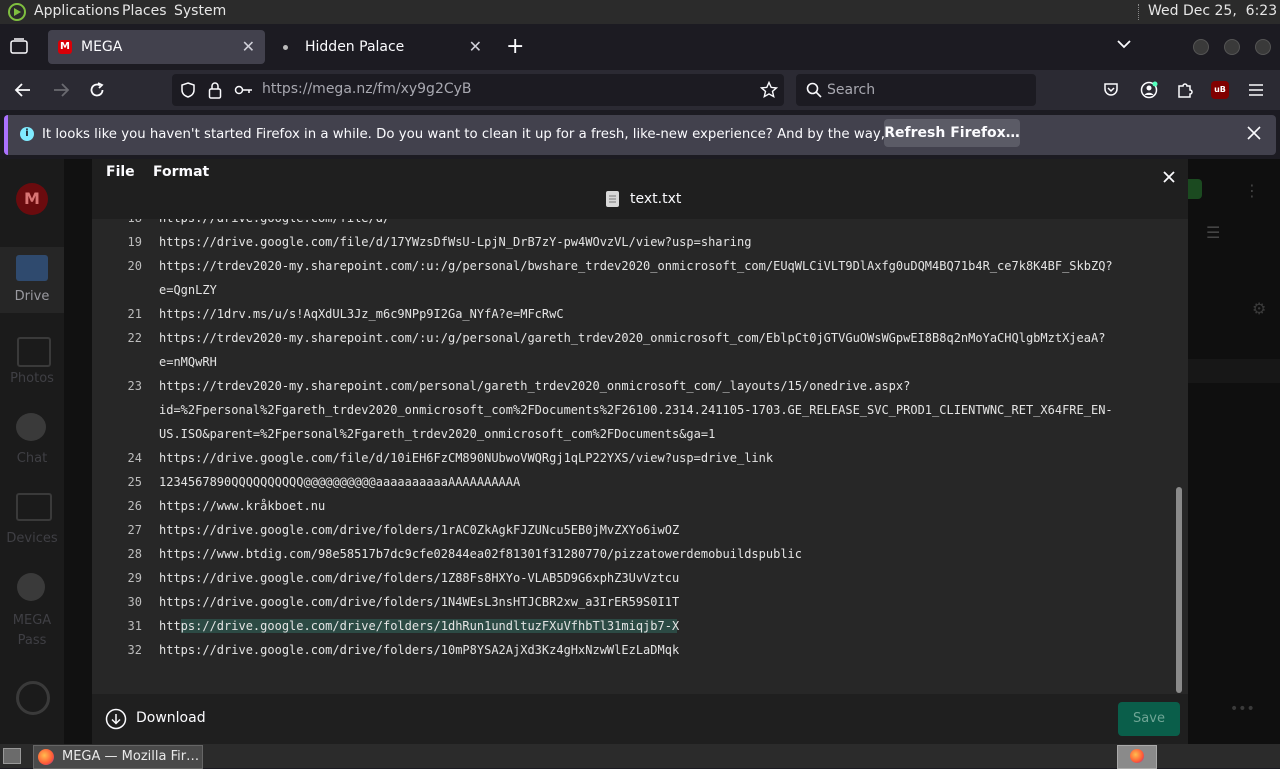 Image resolution: width=1280 pixels, height=769 pixels. I want to click on ublock-origin-icon: uB, so click(1220, 90).